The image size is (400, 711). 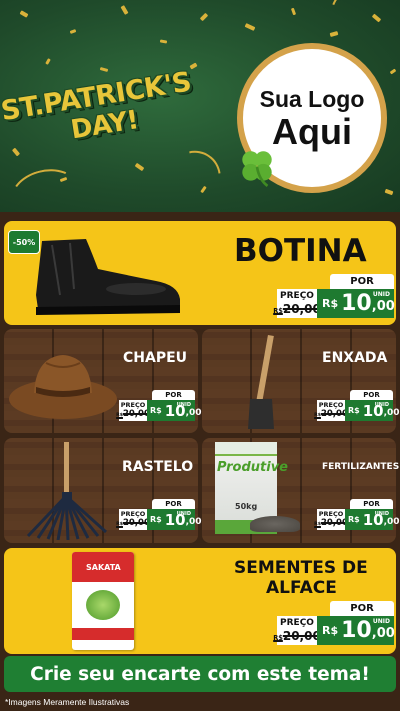 What do you see at coordinates (261, 381) in the screenshot?
I see `hoe-image` at bounding box center [261, 381].